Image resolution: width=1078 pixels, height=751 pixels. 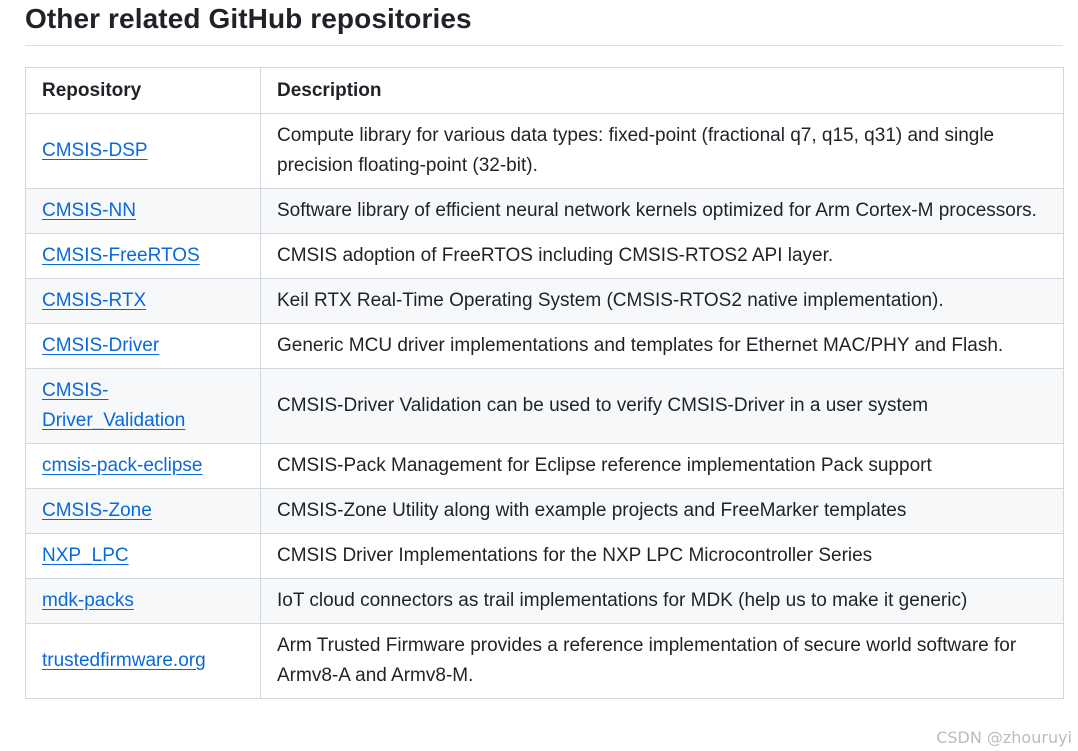 I want to click on repo-link-cmsis-zone: CMSIS-Zone, so click(x=97, y=510).